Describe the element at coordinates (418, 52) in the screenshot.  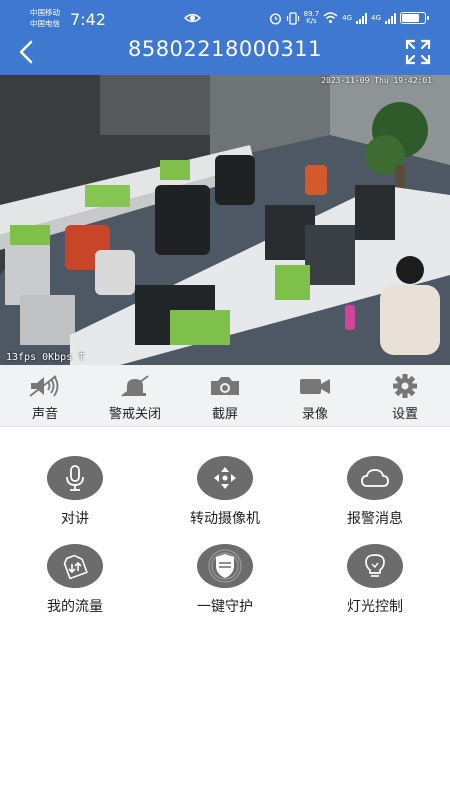
I see `fullscreen-icon` at that location.